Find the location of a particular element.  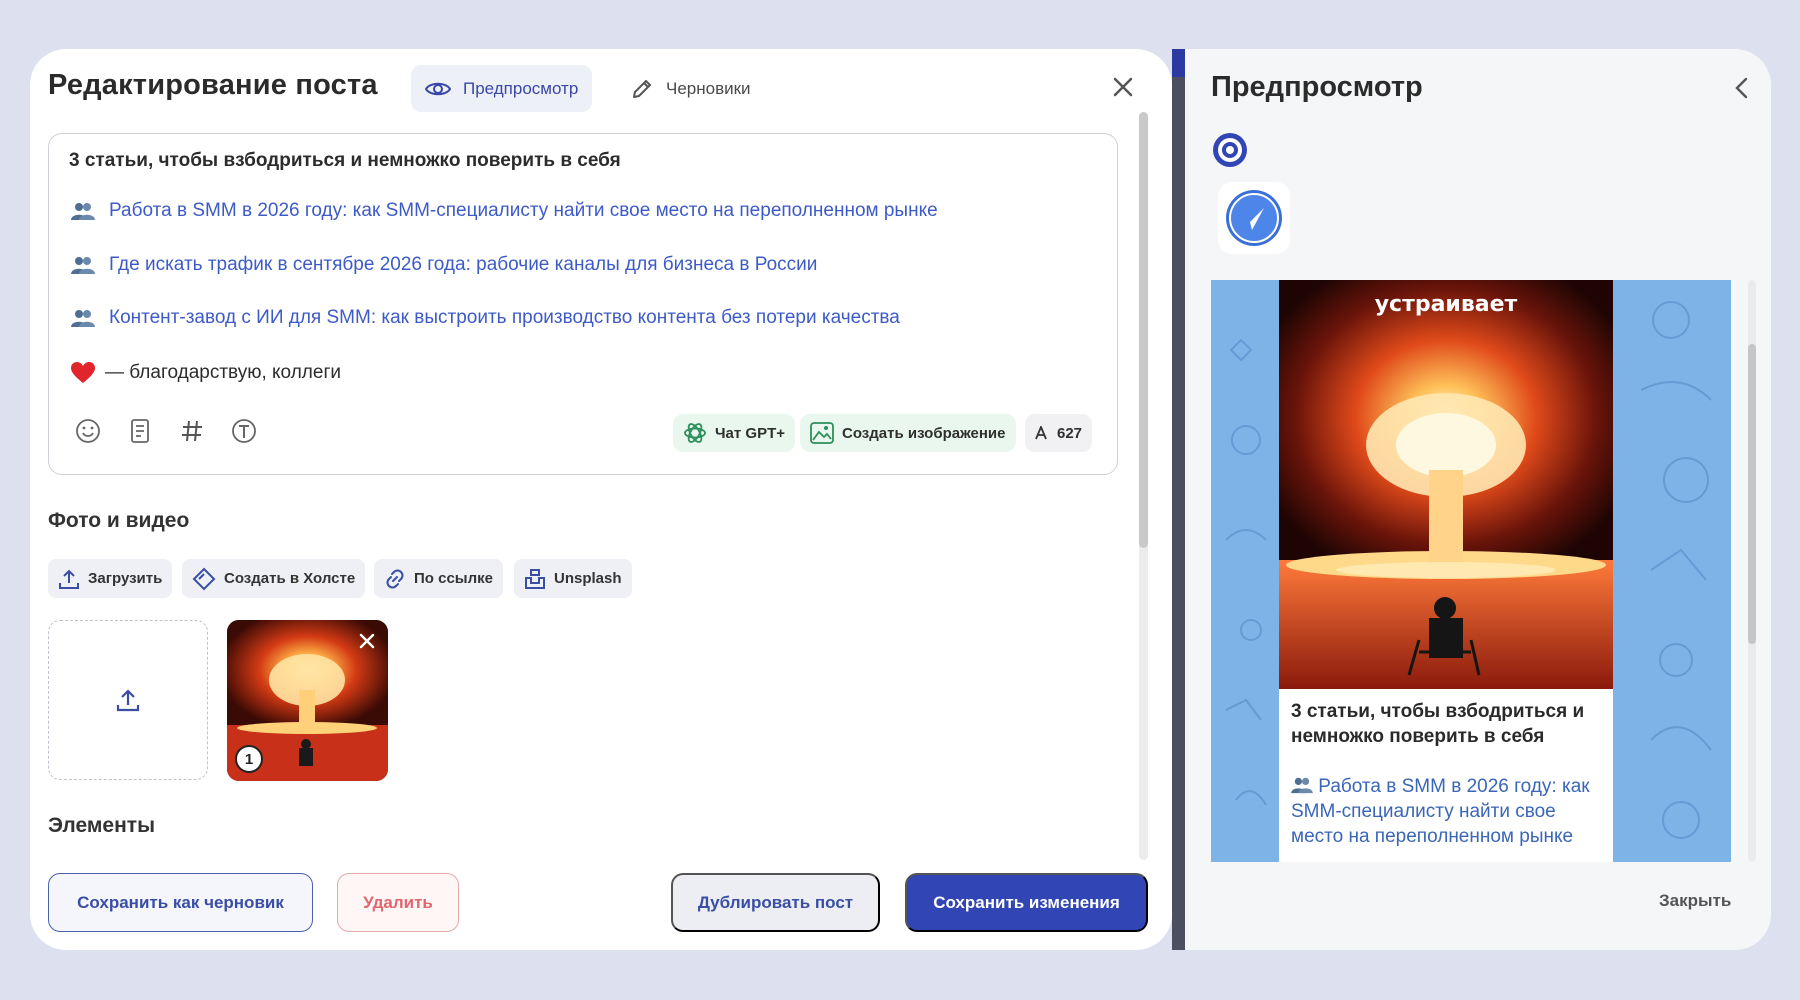

canvas-icon is located at coordinates (204, 578).